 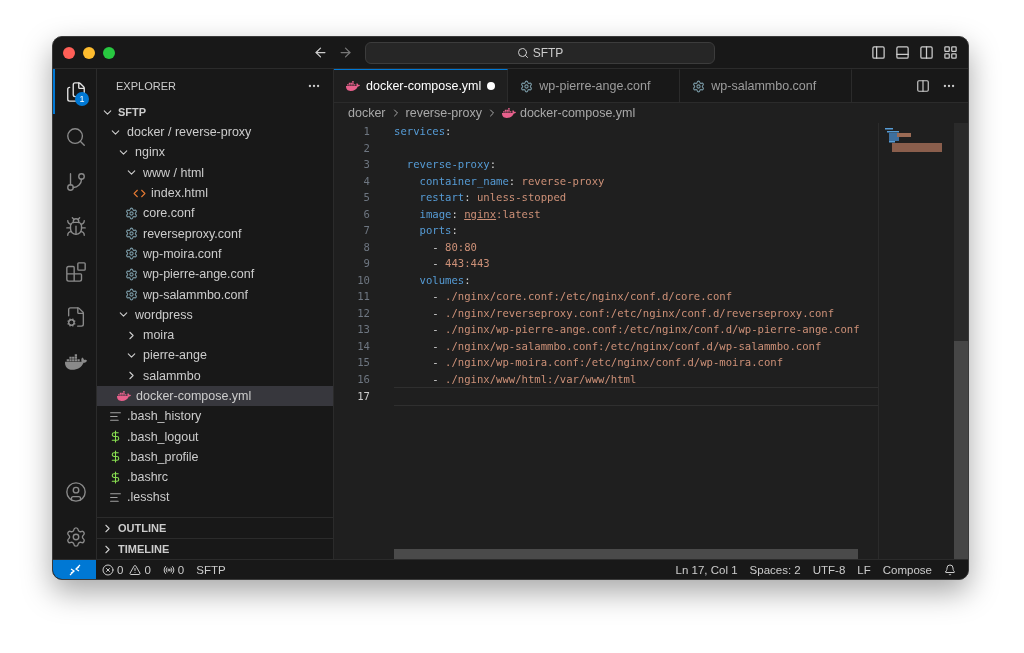 What do you see at coordinates (454, 246) in the screenshot?
I see `code-line: - 80:80` at bounding box center [454, 246].